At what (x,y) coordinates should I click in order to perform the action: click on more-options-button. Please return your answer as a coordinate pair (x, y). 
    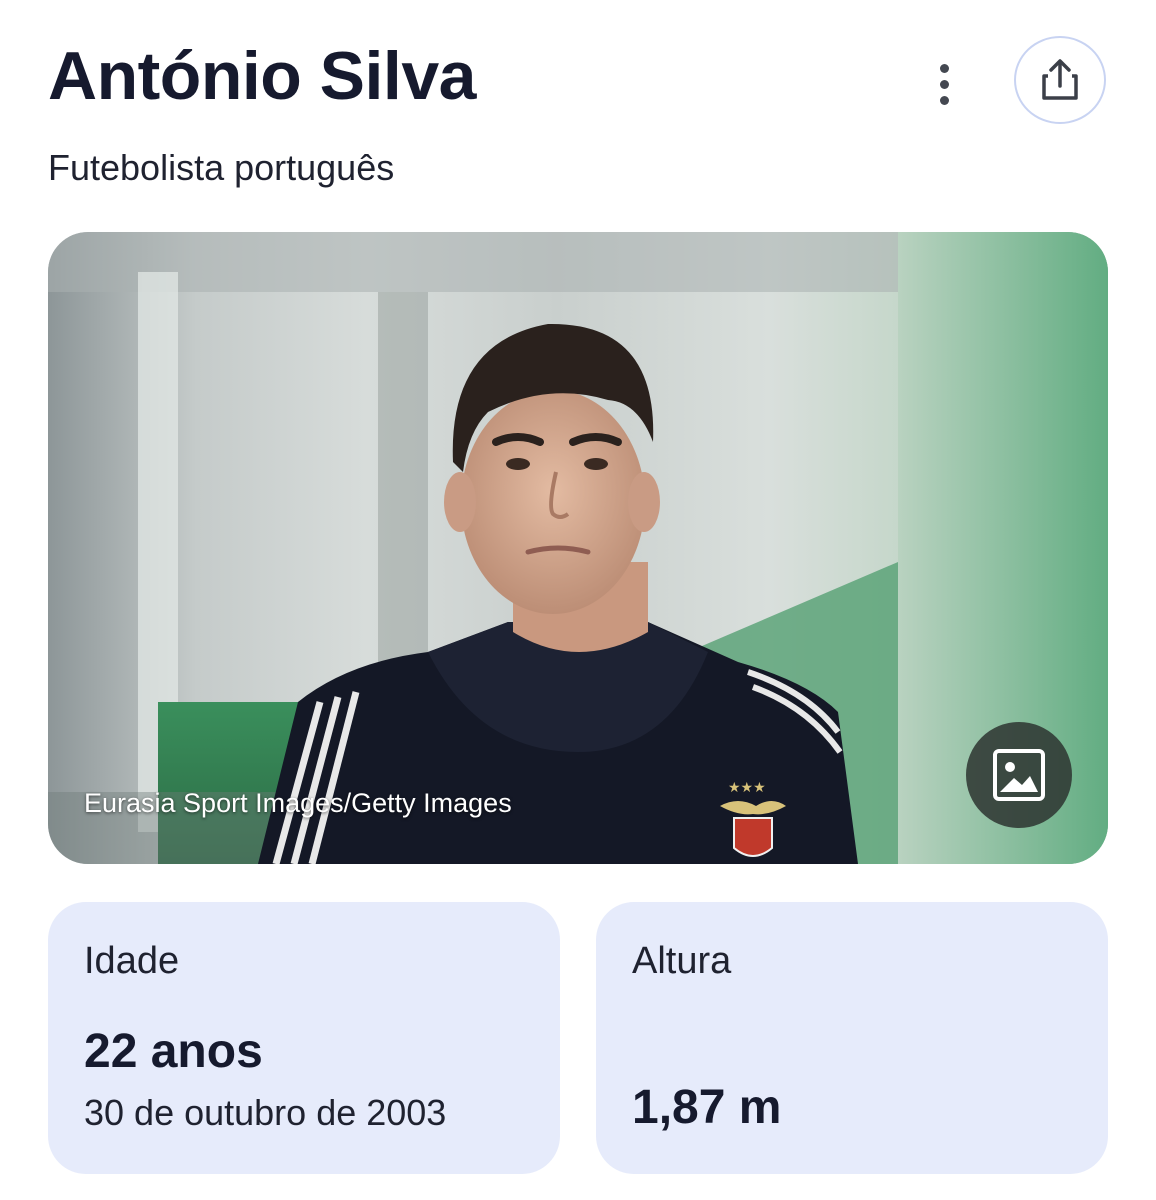
    Looking at the image, I should click on (944, 84).